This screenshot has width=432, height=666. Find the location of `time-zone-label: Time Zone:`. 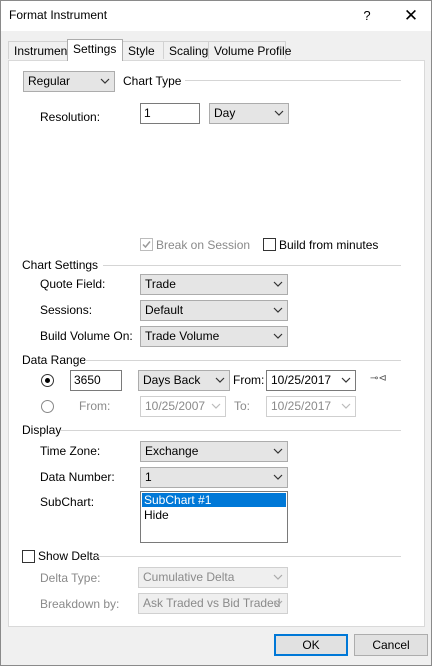

time-zone-label: Time Zone: is located at coordinates (70, 451).